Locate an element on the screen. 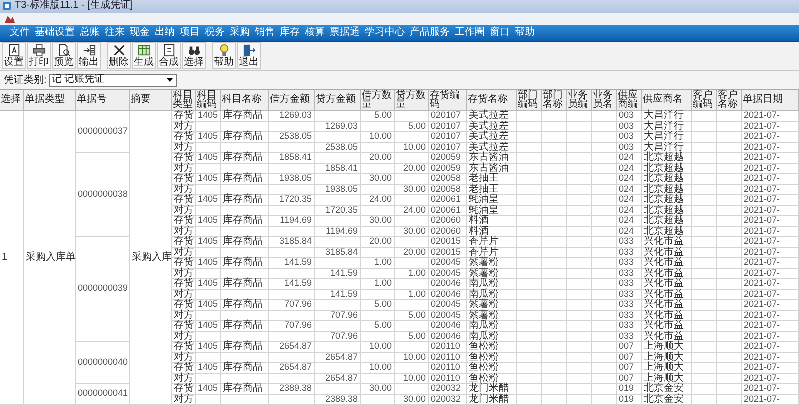 The image size is (799, 405). menu-item: 基础设置 is located at coordinates (55, 33).